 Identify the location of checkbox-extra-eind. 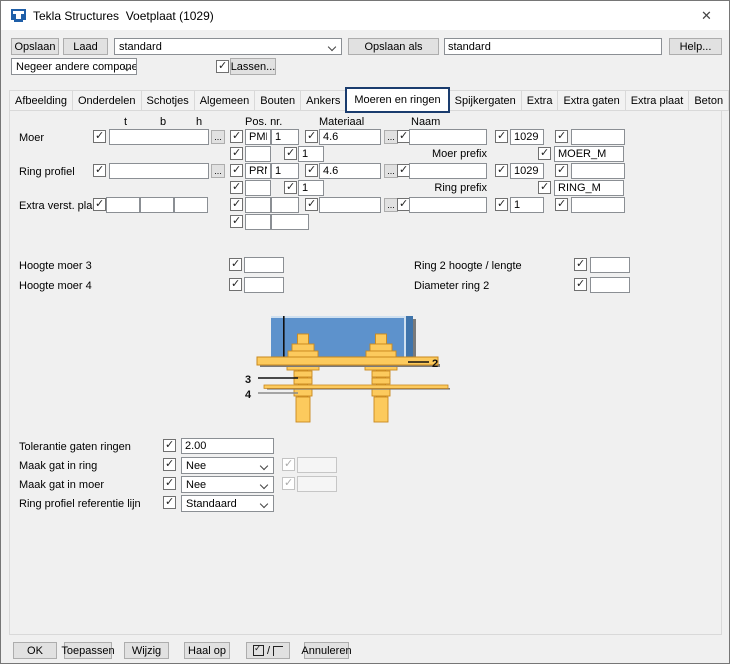
(561, 204).